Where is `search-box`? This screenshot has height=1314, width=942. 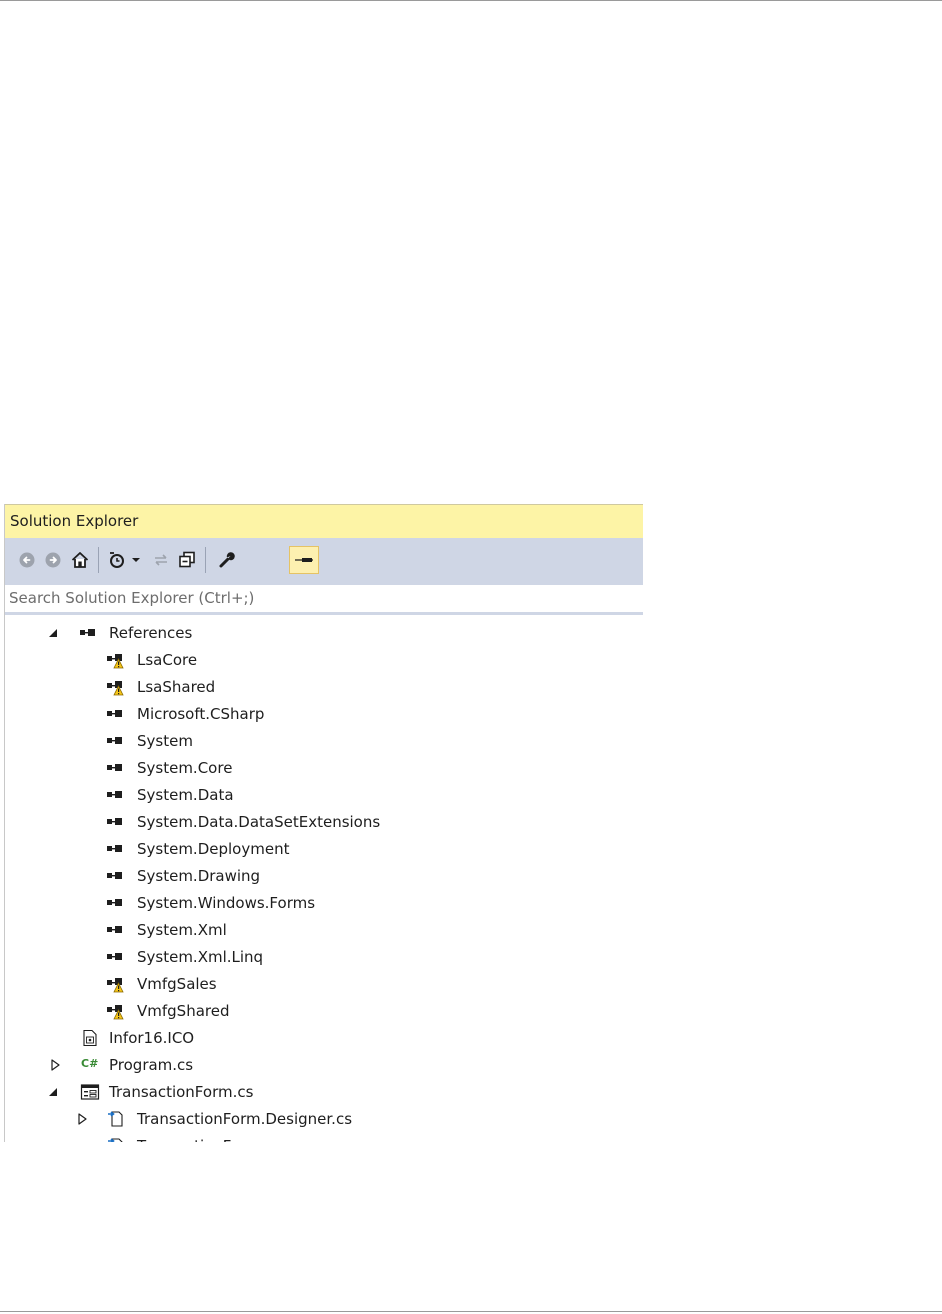
search-box is located at coordinates (324, 598).